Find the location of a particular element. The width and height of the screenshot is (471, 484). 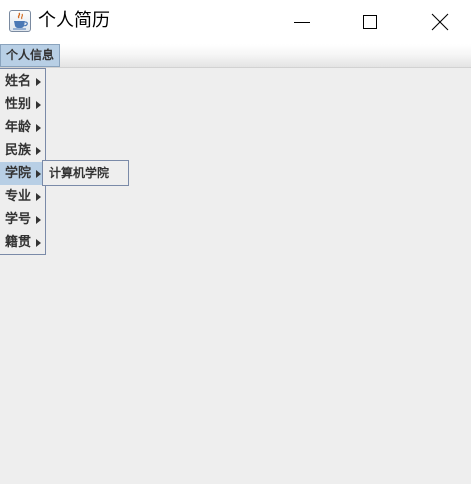

menu-item-label: 籍贯 is located at coordinates (18, 242).